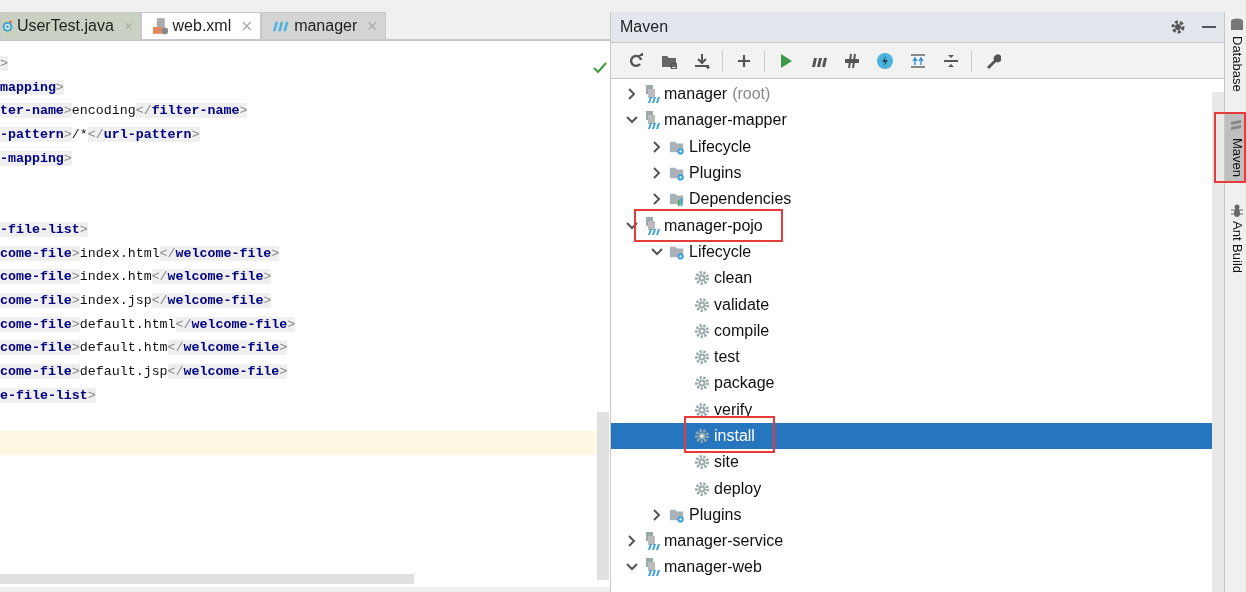 Image resolution: width=1246 pixels, height=592 pixels. I want to click on settings-icon, so click(1178, 27).